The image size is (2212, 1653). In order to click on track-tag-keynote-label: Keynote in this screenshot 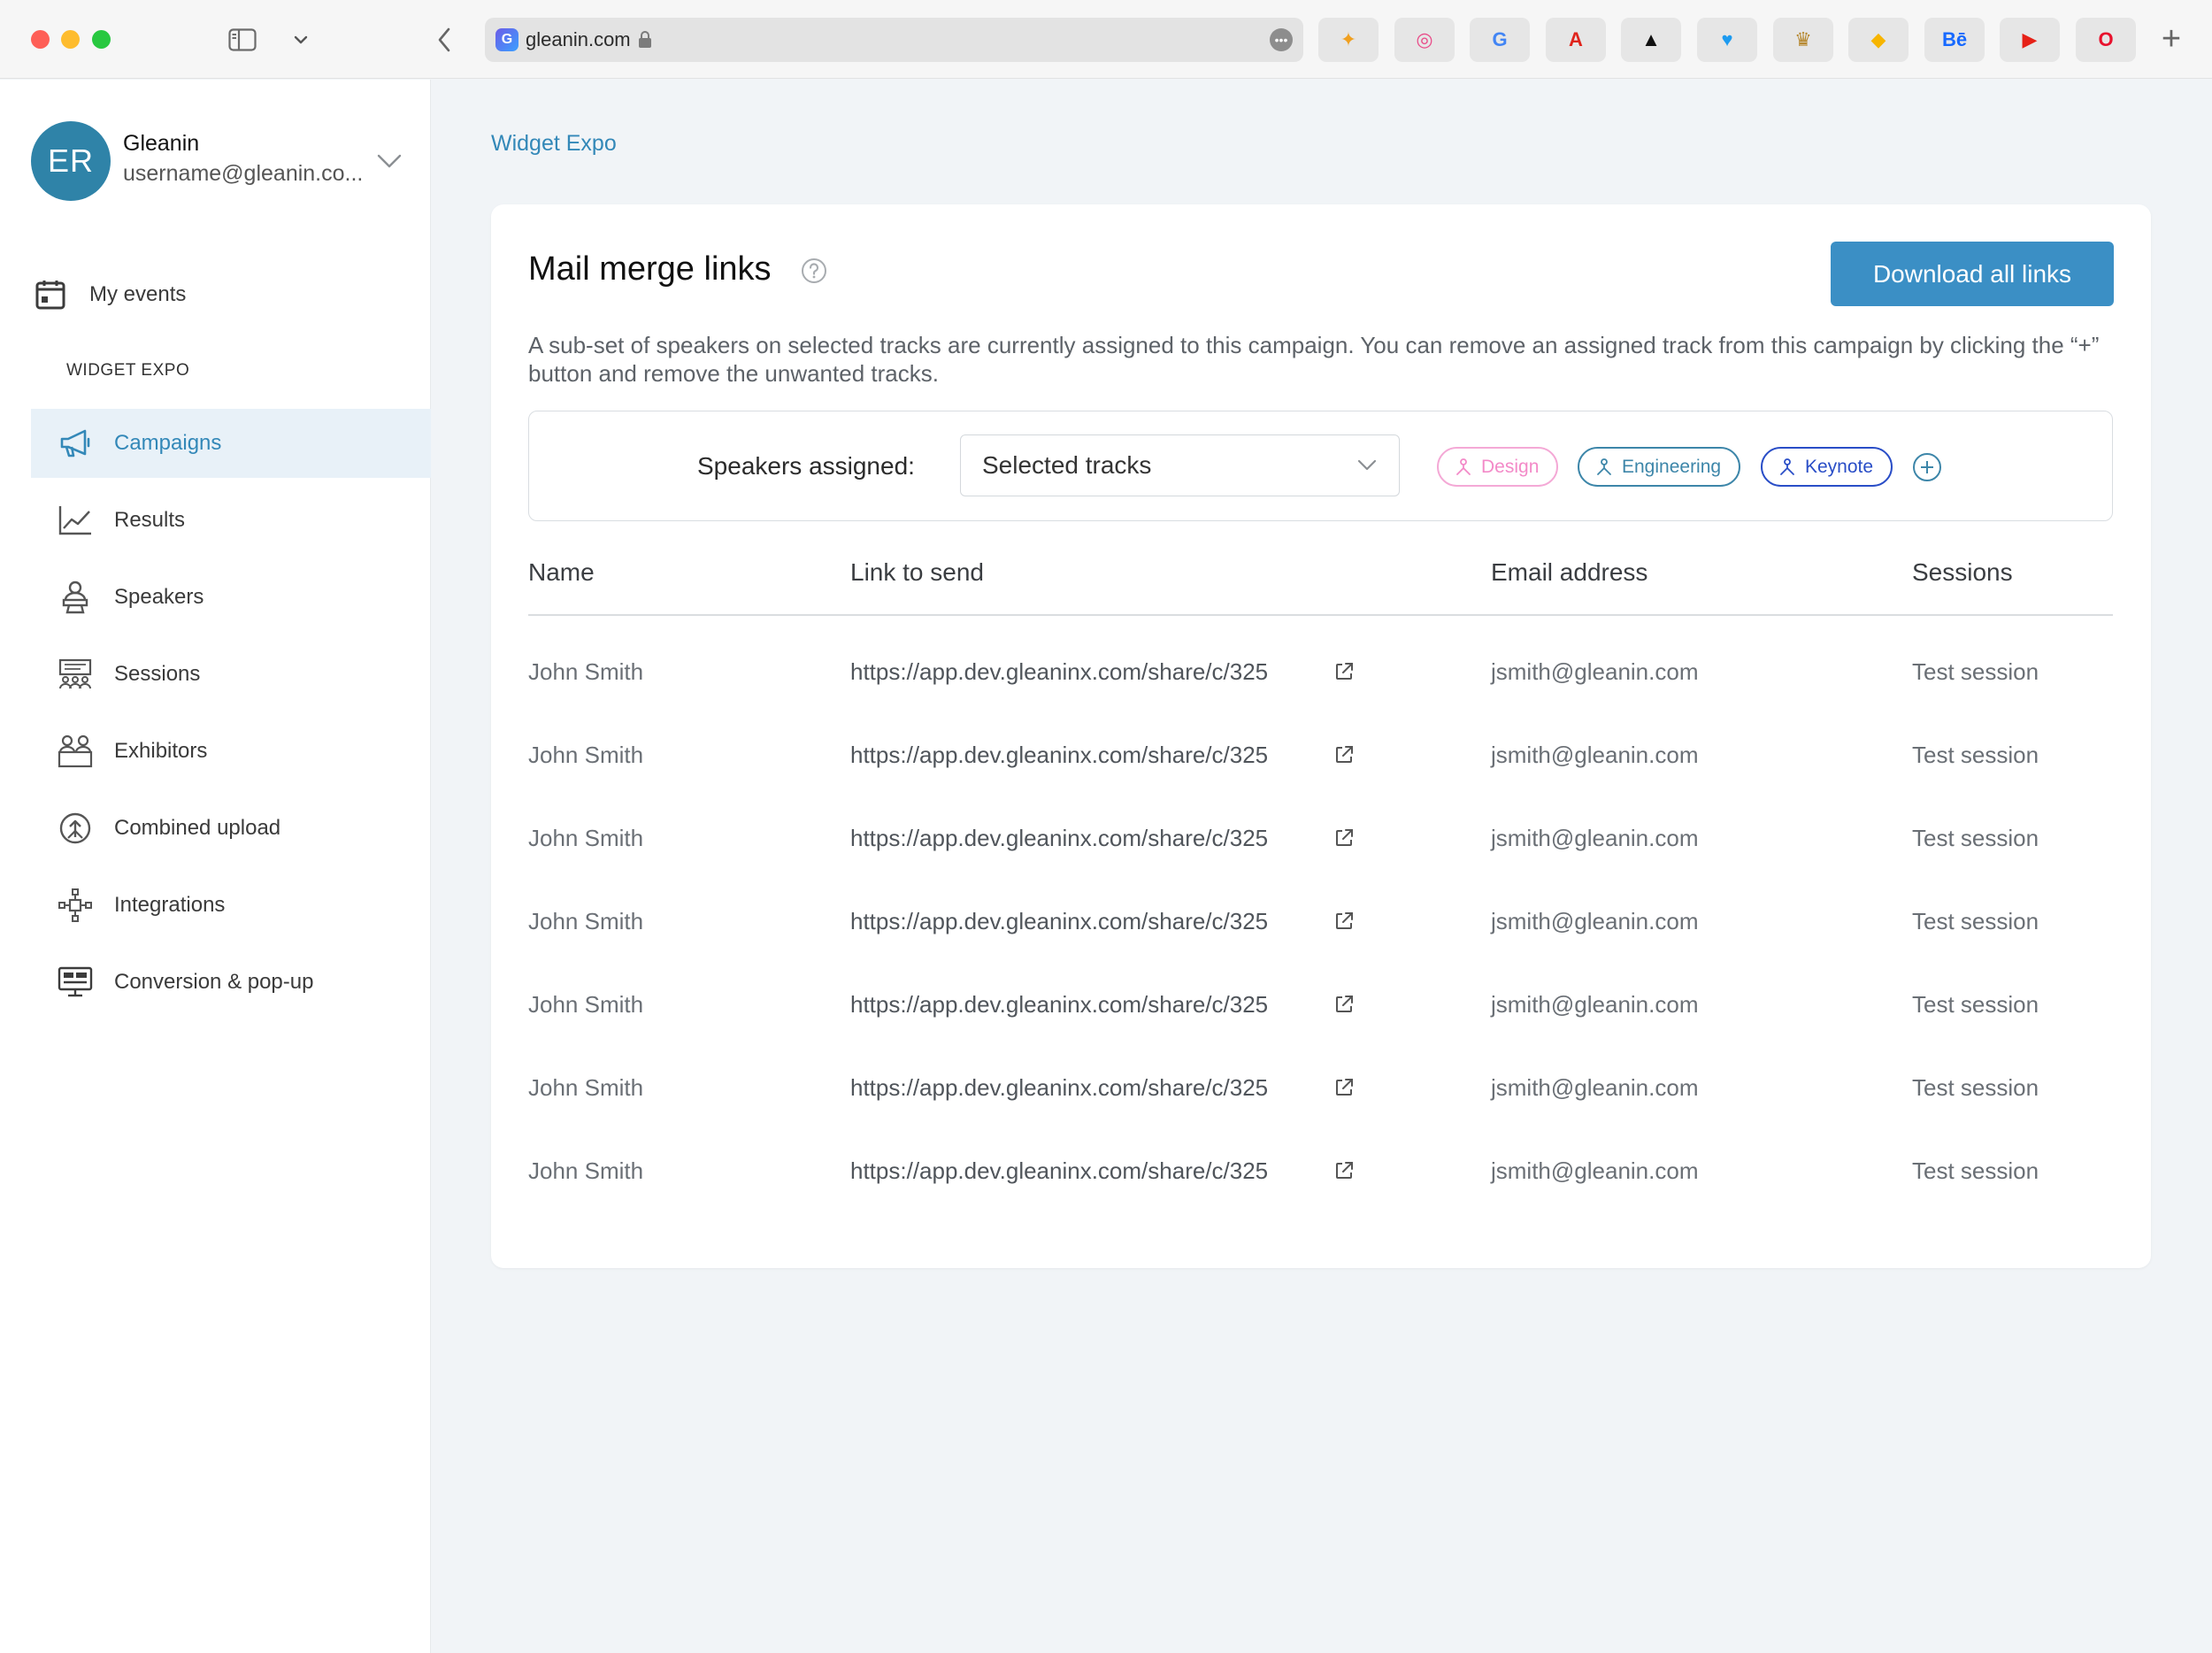, I will do `click(1839, 466)`.